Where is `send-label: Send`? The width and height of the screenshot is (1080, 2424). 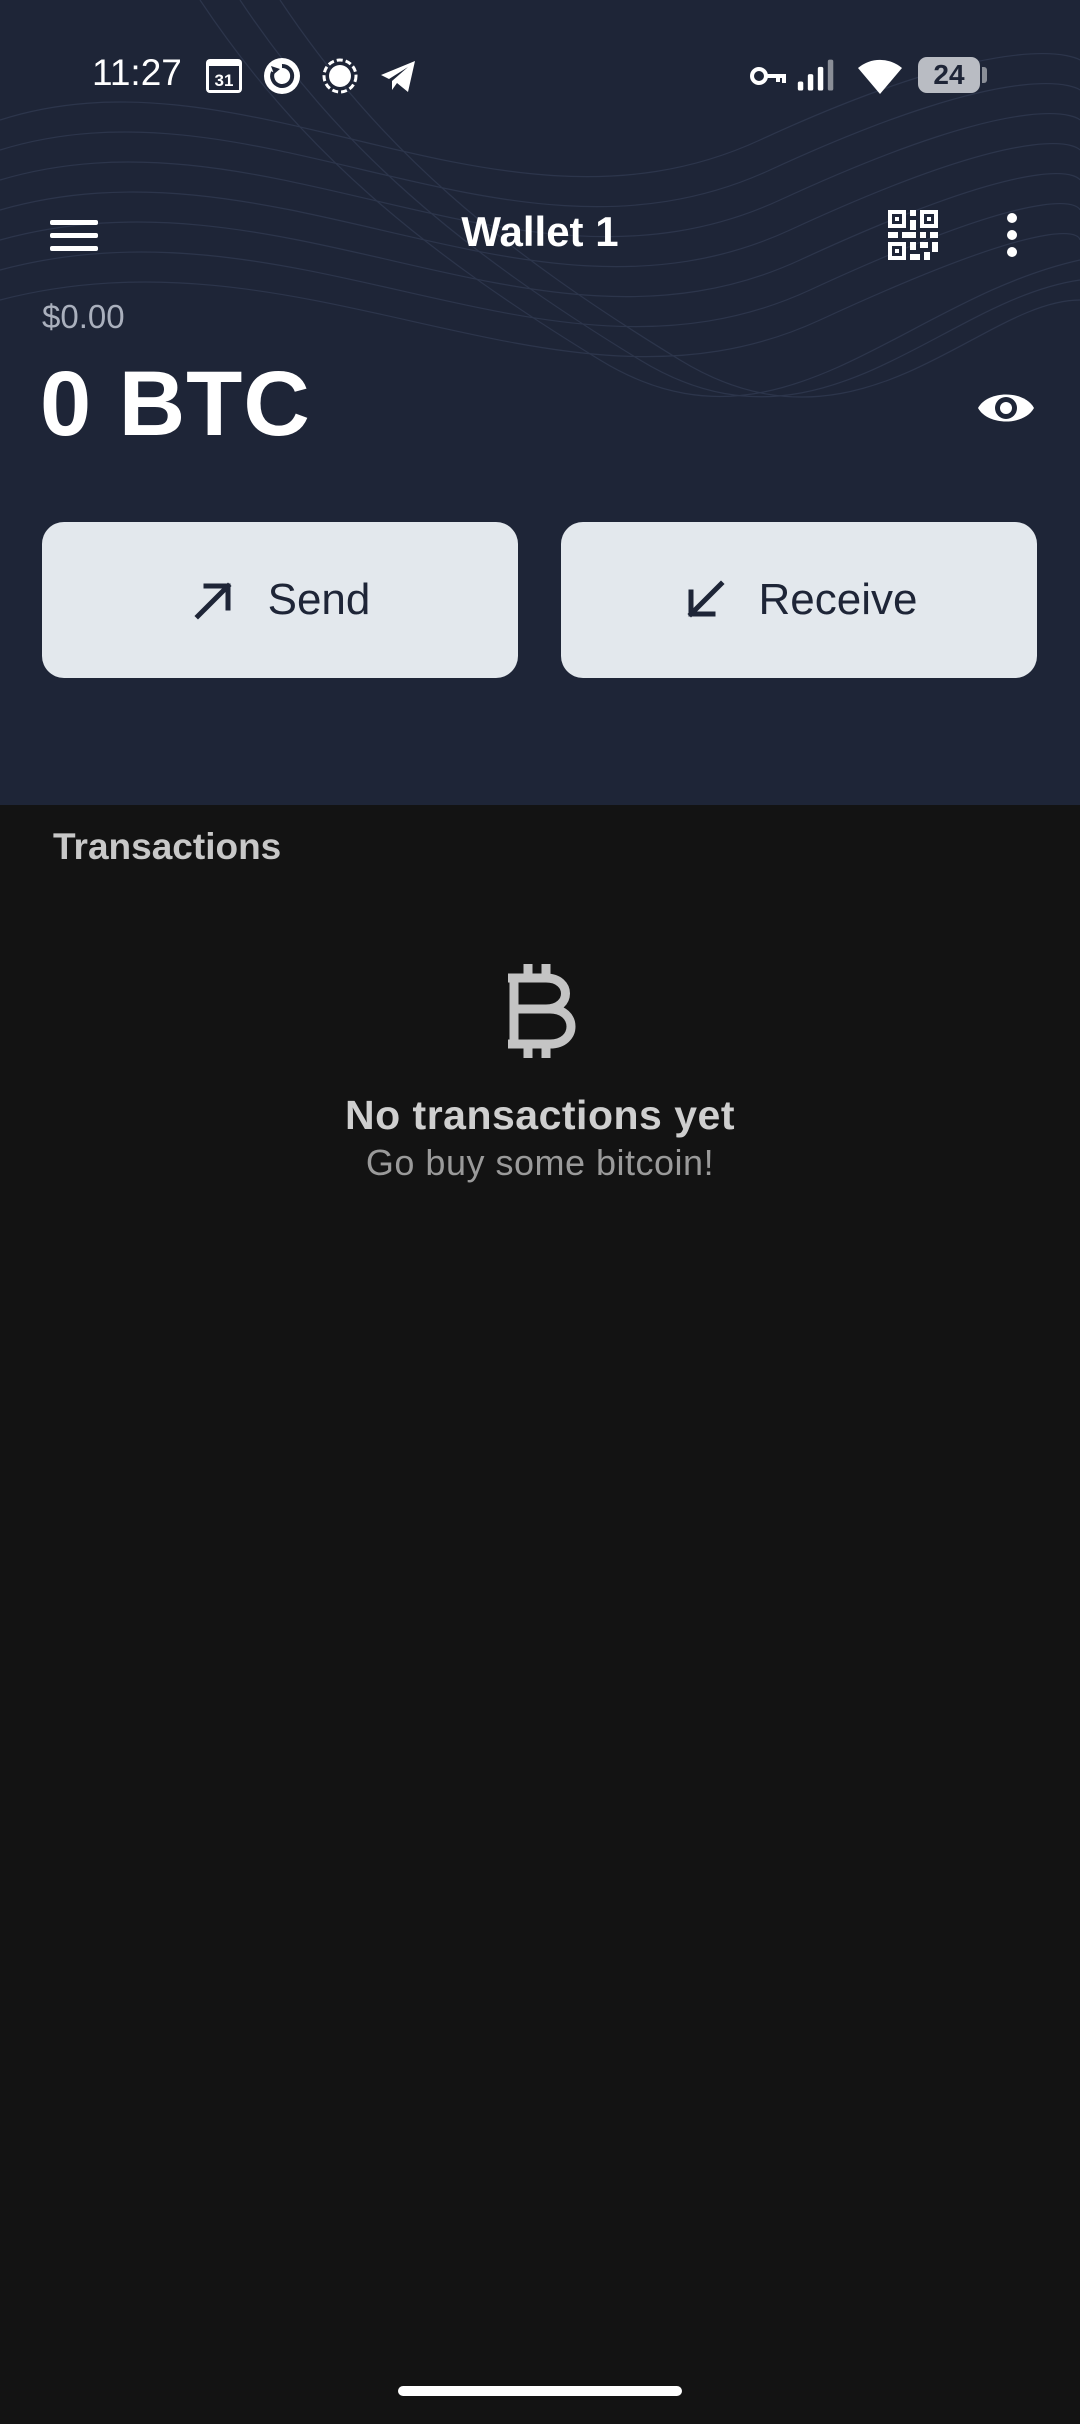
send-label: Send is located at coordinates (319, 599).